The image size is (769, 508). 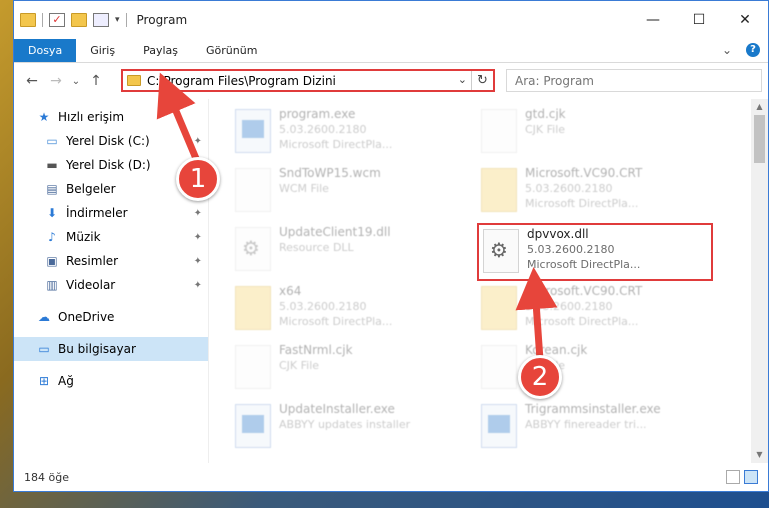 I want to click on close-button: ✕, so click(x=745, y=20).